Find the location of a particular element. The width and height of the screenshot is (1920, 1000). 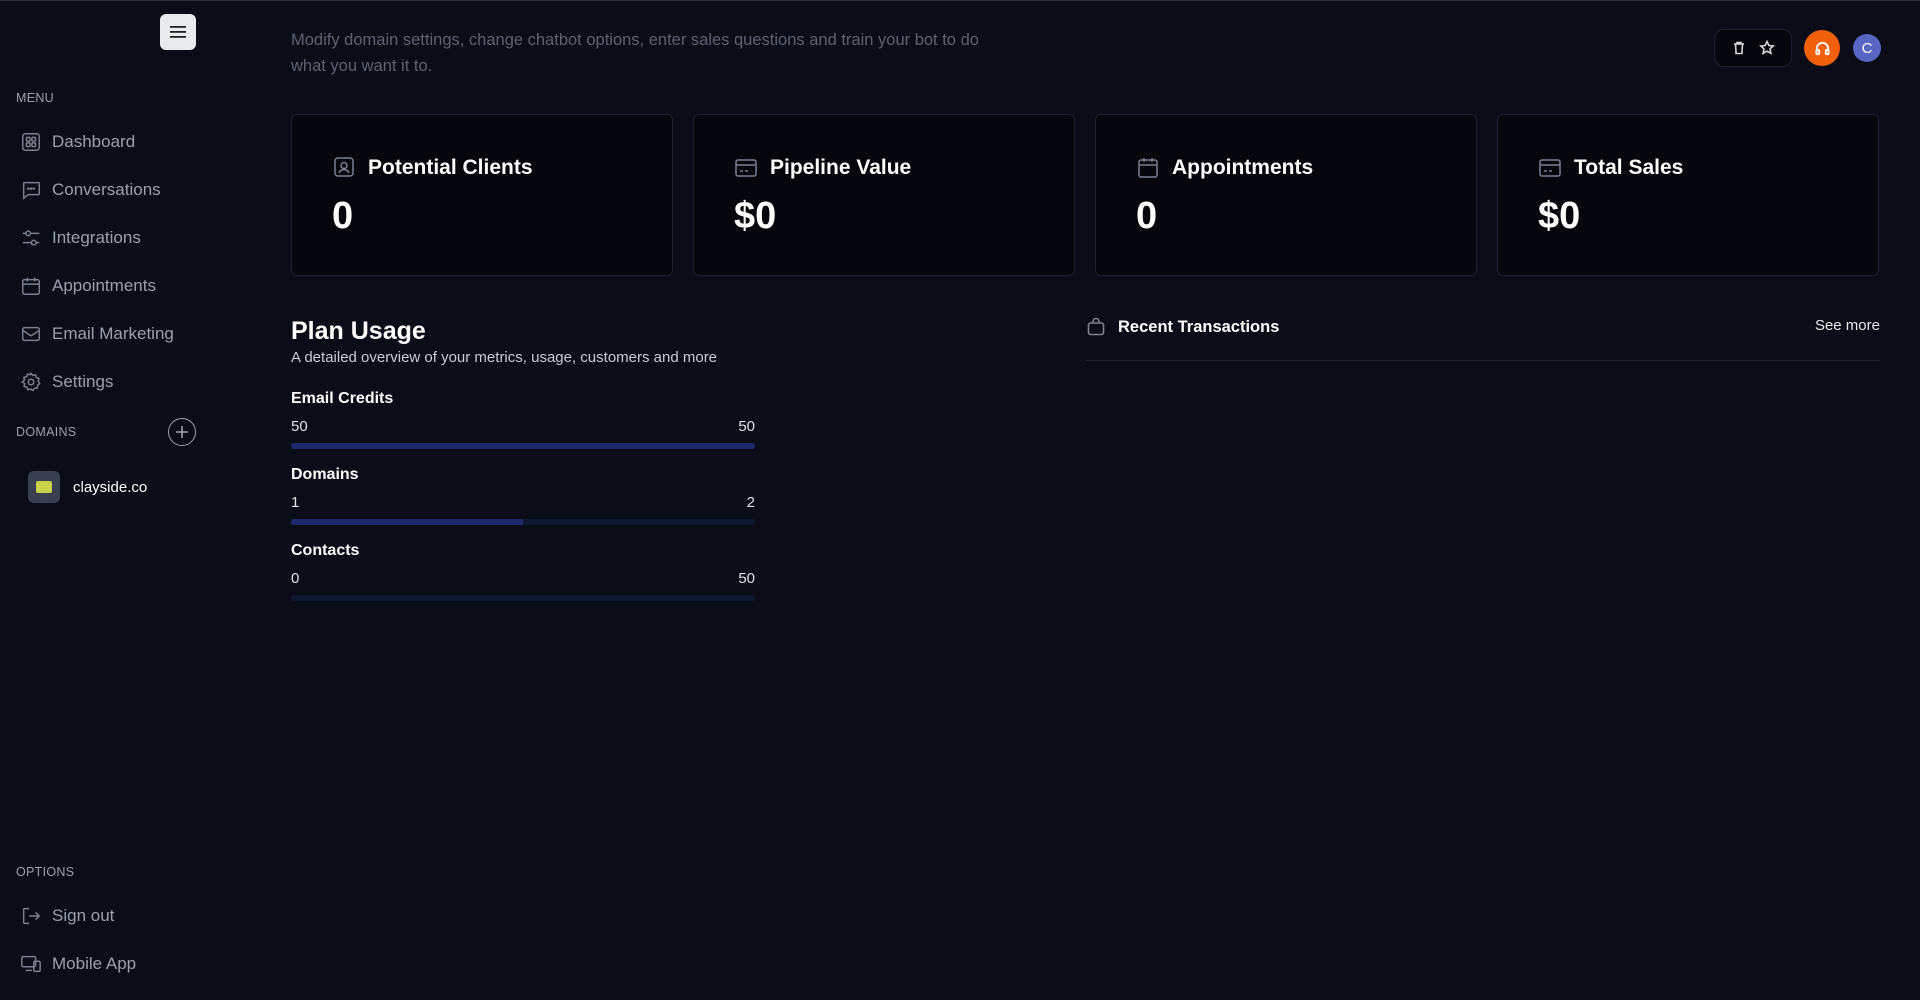

chat-icon is located at coordinates (31, 190).